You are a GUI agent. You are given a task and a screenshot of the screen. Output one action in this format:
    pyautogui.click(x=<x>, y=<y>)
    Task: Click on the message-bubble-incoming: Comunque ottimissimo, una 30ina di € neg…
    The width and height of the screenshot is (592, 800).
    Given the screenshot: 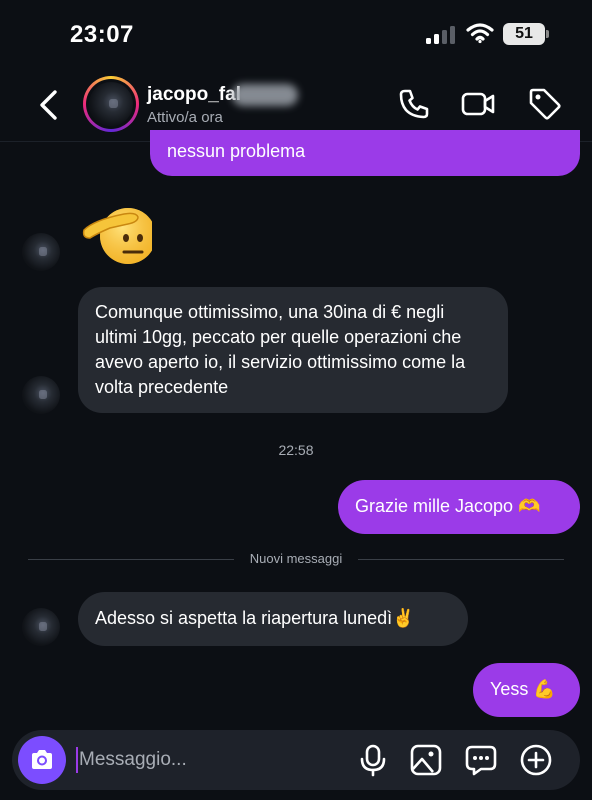 What is the action you would take?
    pyautogui.click(x=293, y=350)
    